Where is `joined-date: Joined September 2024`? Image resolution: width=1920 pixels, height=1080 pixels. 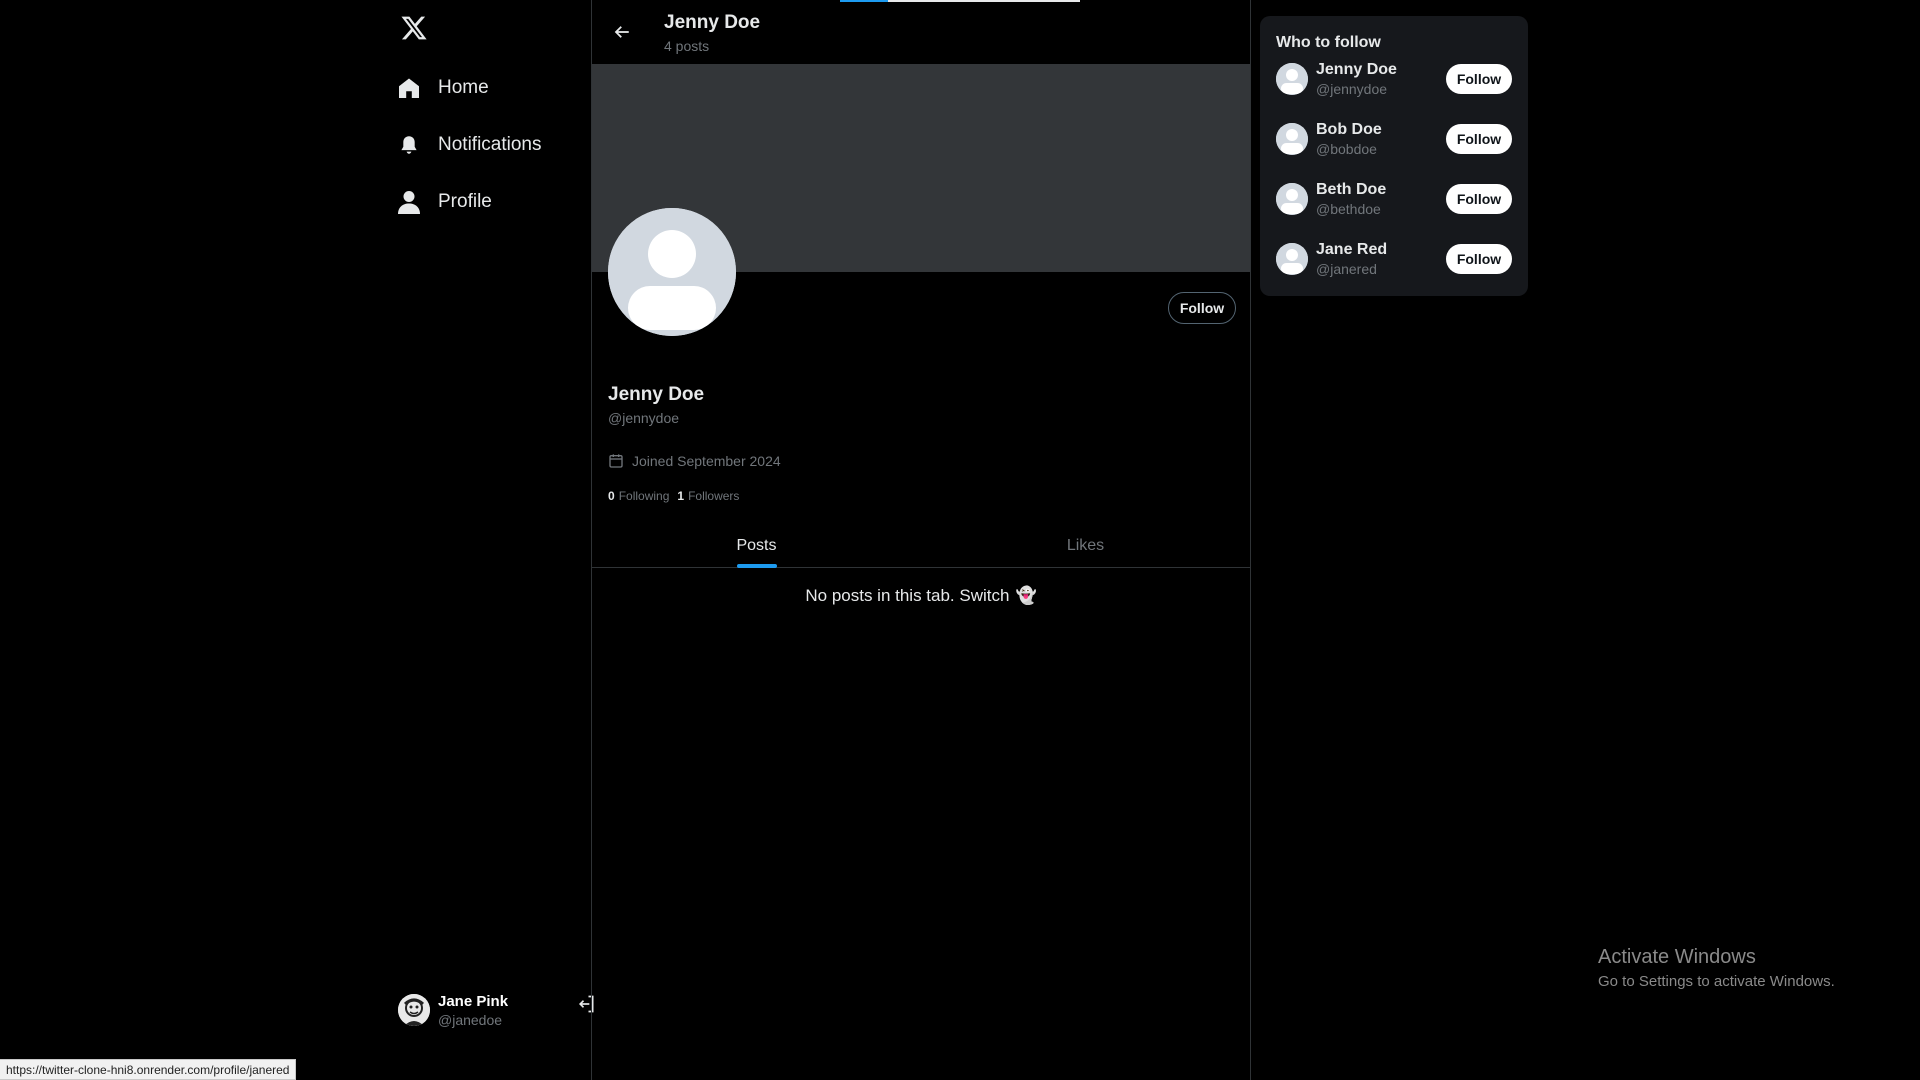 joined-date: Joined September 2024 is located at coordinates (694, 461).